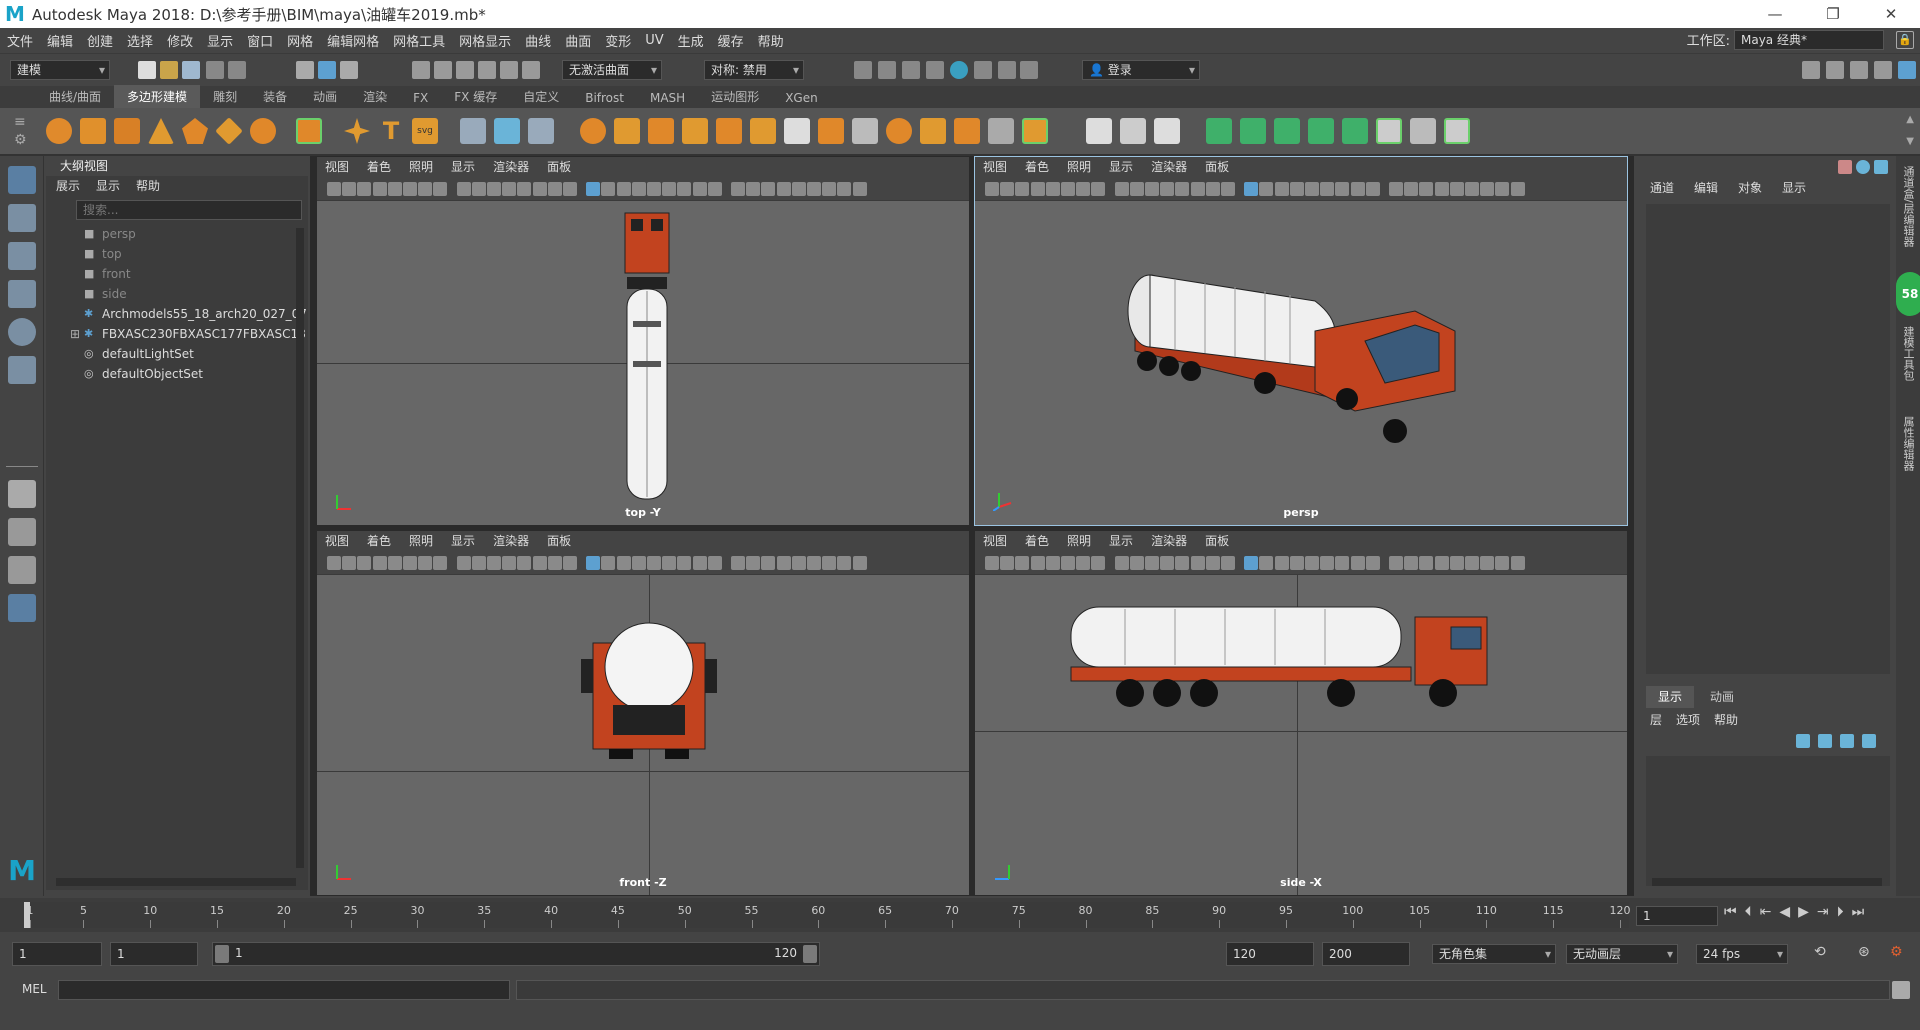 This screenshot has width=1920, height=1030. What do you see at coordinates (935, 70) in the screenshot?
I see `hypershade-icon` at bounding box center [935, 70].